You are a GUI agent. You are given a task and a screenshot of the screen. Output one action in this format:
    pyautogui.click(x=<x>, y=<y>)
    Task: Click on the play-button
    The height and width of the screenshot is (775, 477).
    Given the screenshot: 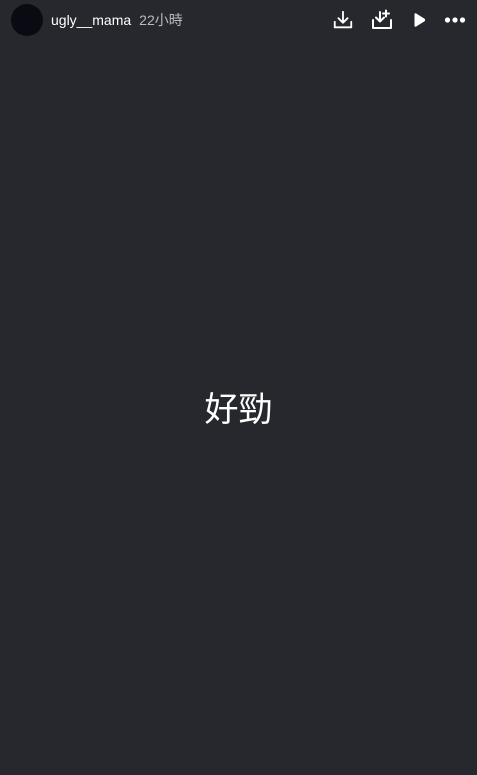 What is the action you would take?
    pyautogui.click(x=419, y=20)
    